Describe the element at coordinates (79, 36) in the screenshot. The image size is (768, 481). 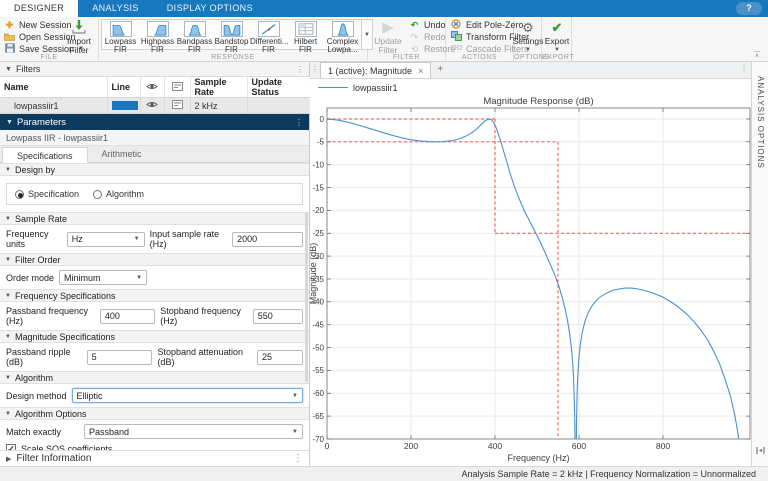
I see `import-filter-button: Import Filter` at that location.